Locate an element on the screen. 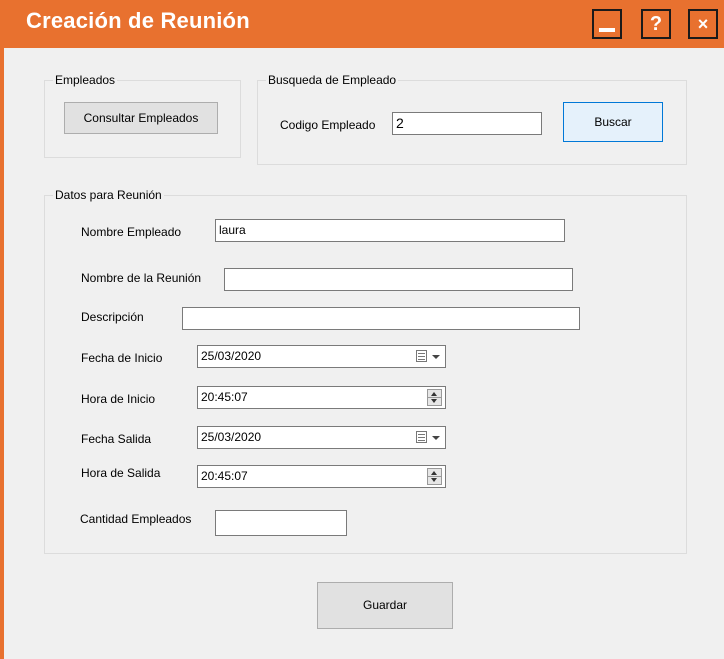  guardar-button: Guardar is located at coordinates (385, 605).